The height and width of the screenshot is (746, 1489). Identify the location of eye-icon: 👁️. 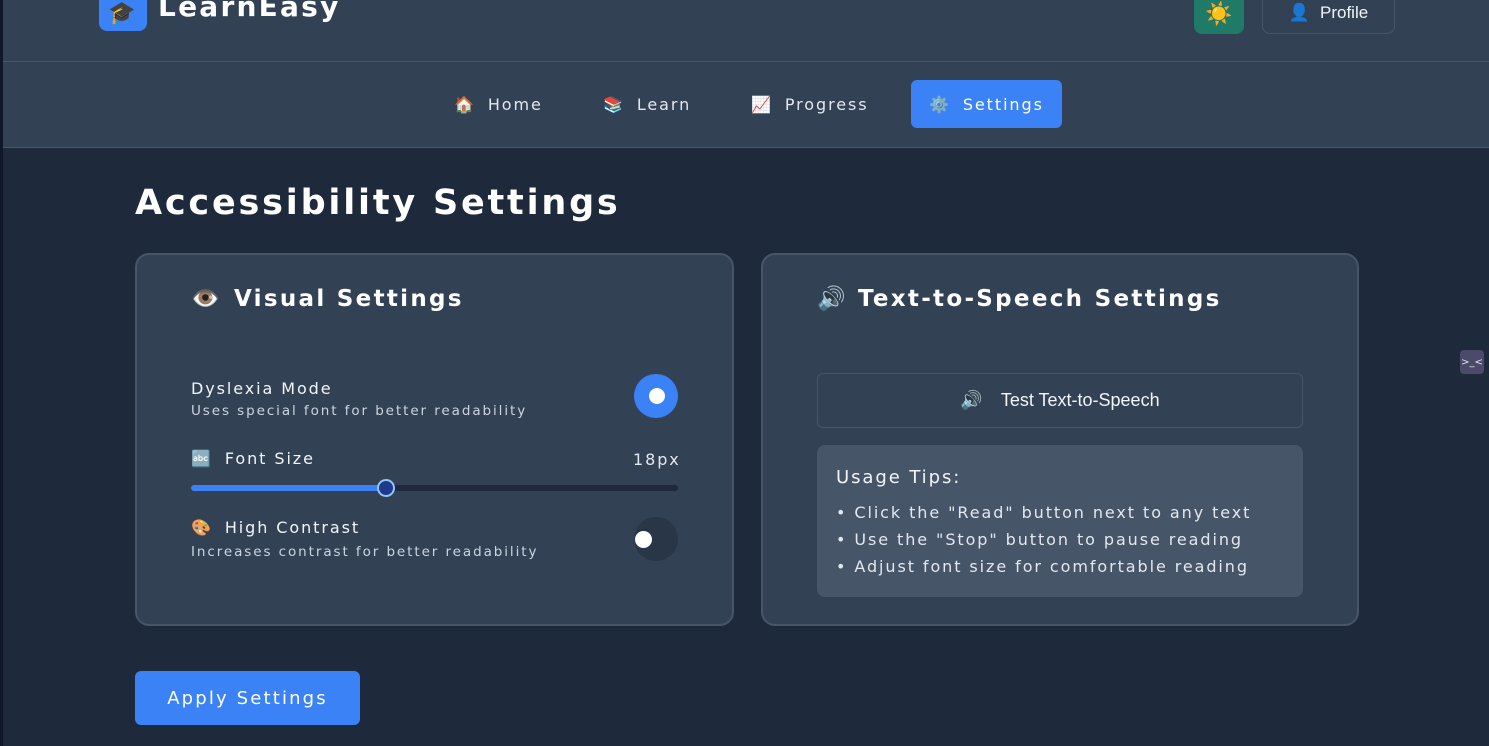
(206, 299).